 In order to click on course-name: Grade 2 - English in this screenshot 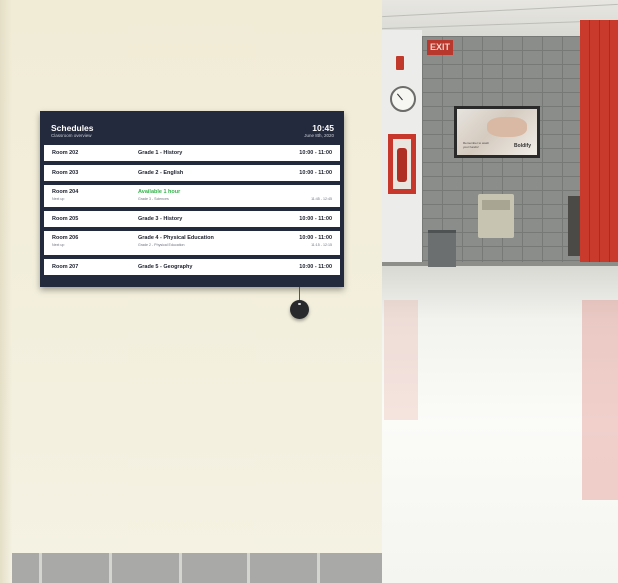, I will do `click(161, 173)`.